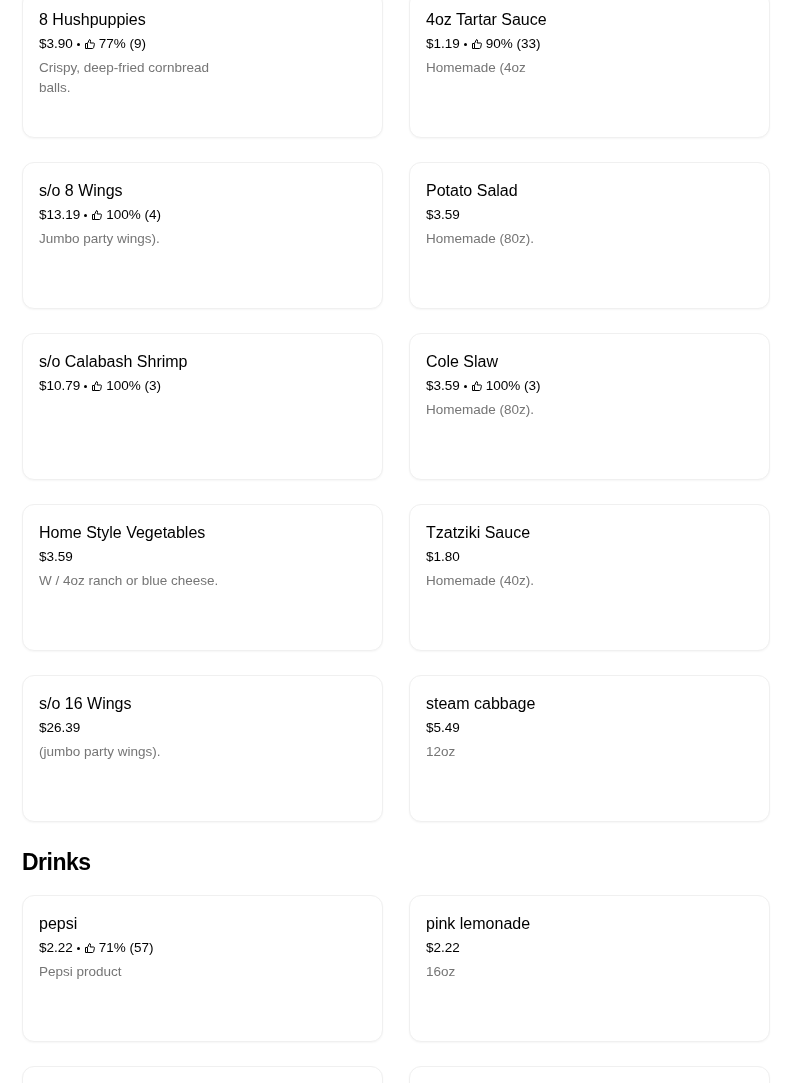 This screenshot has width=804, height=1083. Describe the element at coordinates (202, 968) in the screenshot. I see `menu-item-card: pepsi $2.22 71% (57) Pepsi product` at that location.